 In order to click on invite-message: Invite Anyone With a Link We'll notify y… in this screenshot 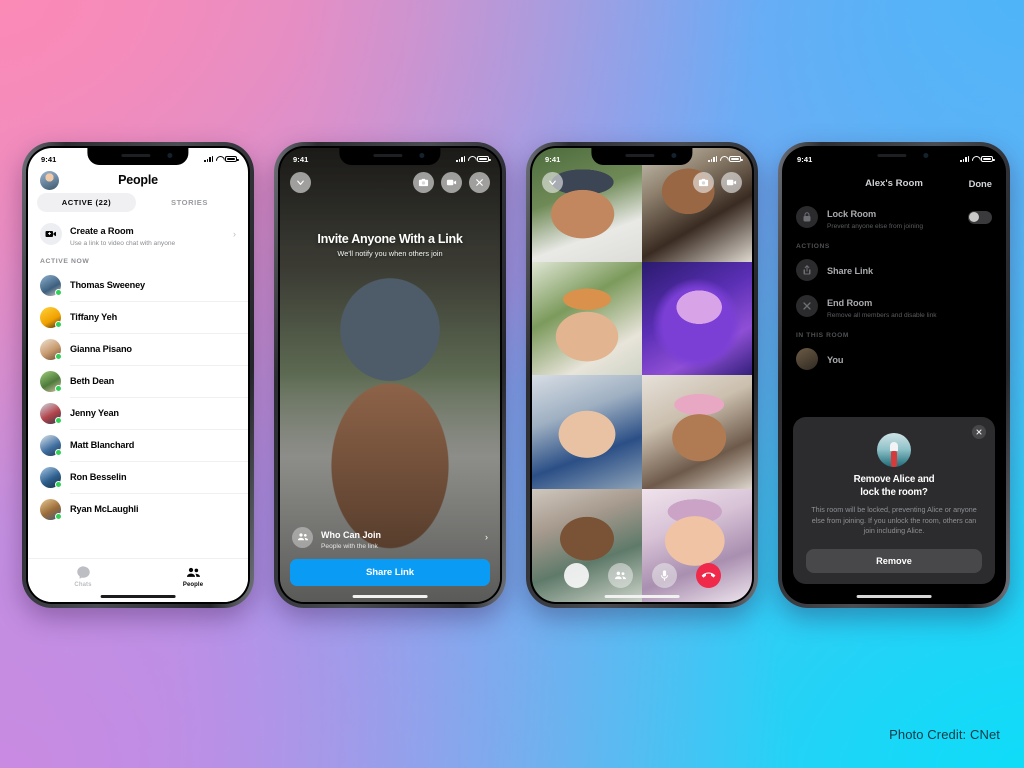, I will do `click(390, 245)`.